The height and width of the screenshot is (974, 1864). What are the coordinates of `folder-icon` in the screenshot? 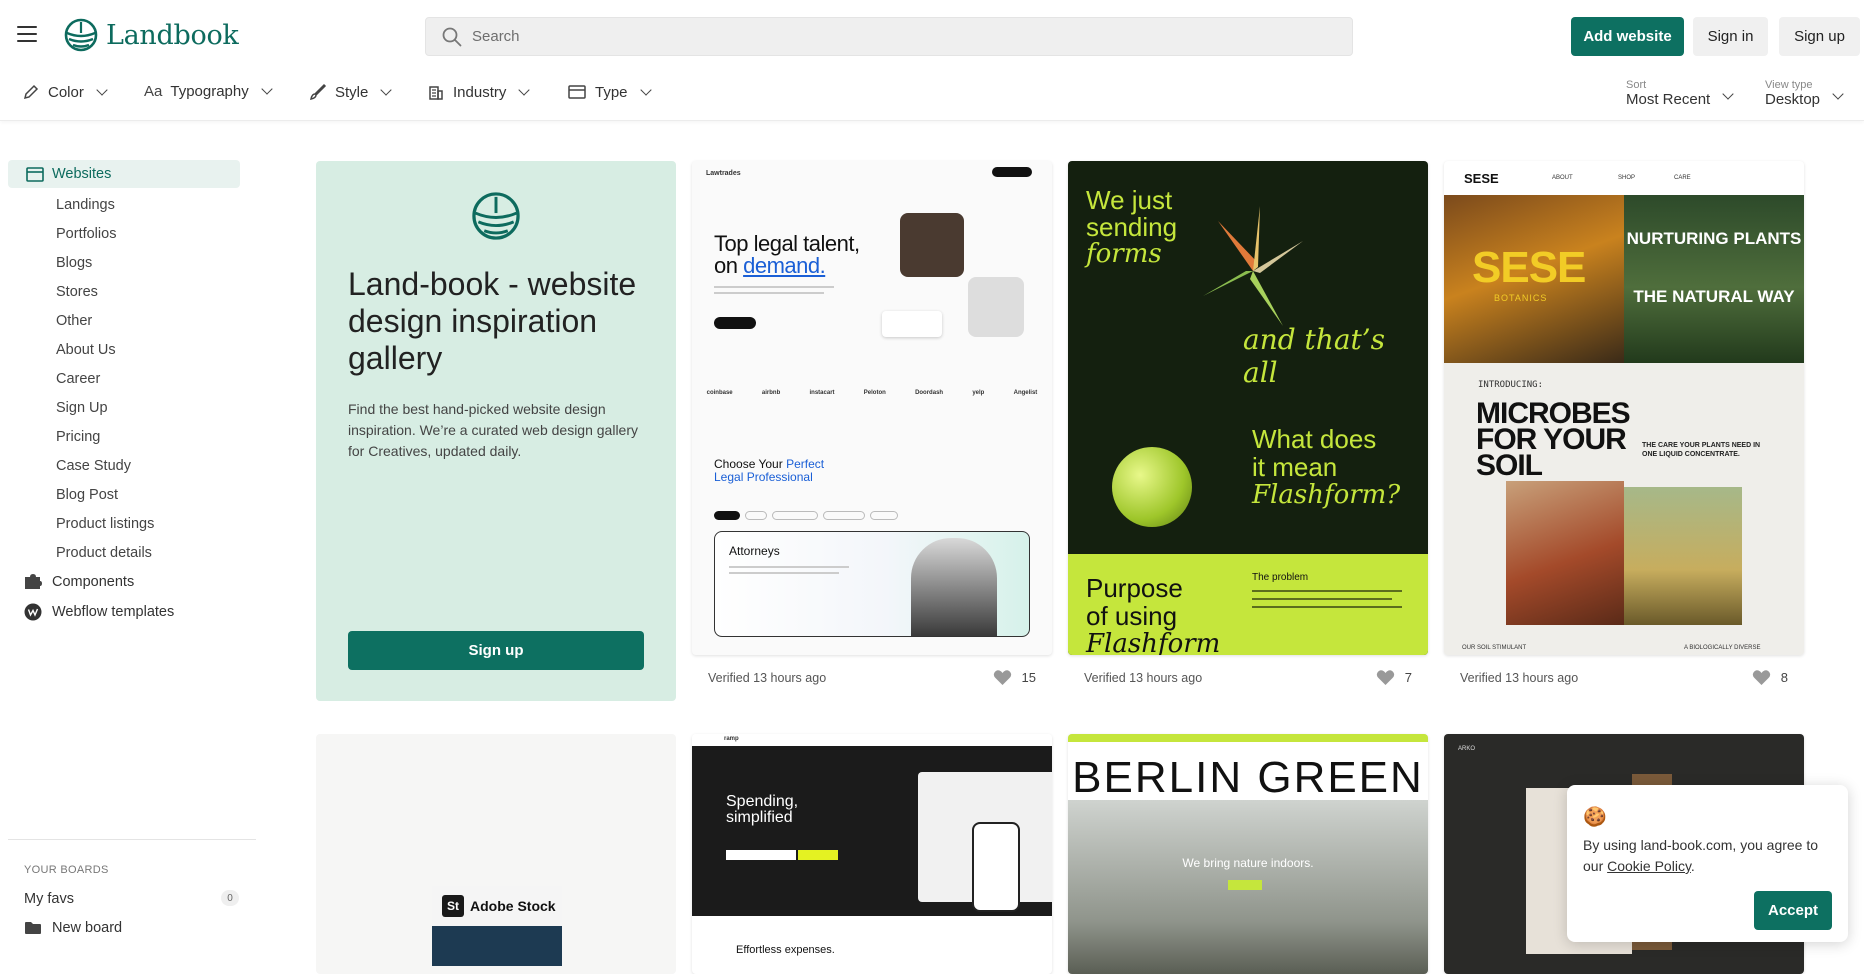 It's located at (33, 928).